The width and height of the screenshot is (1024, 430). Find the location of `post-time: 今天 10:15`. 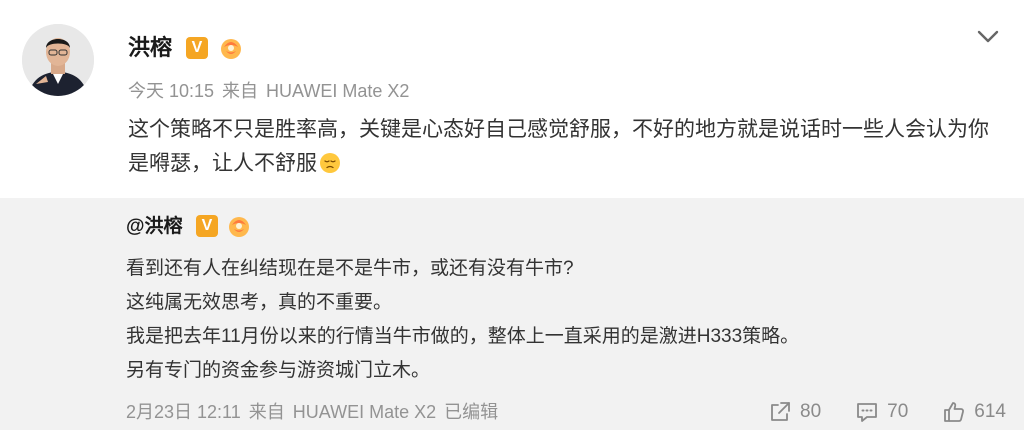

post-time: 今天 10:15 is located at coordinates (171, 91).